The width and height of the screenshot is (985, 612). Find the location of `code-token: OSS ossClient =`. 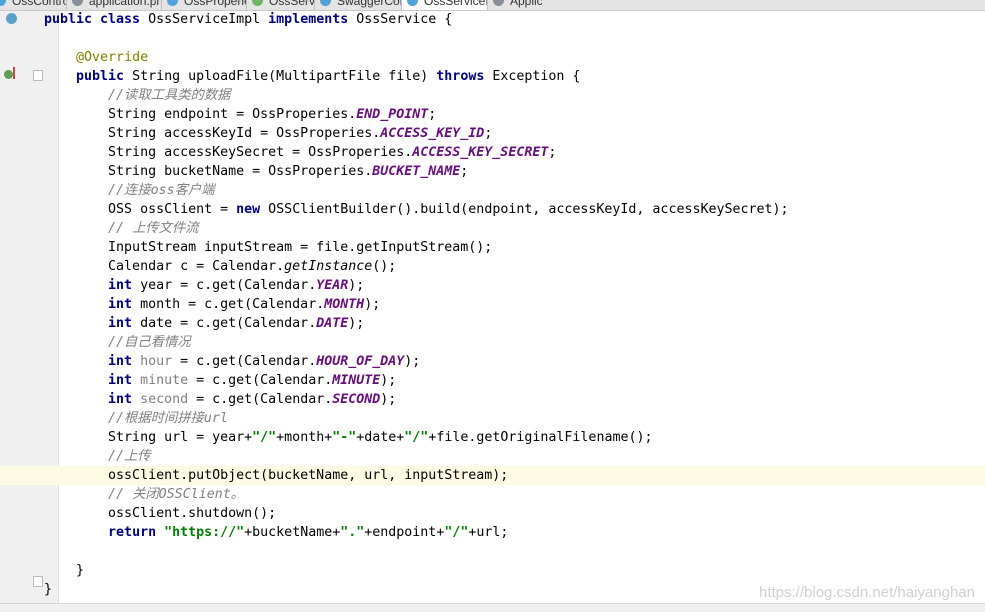

code-token: OSS ossClient = is located at coordinates (140, 209).